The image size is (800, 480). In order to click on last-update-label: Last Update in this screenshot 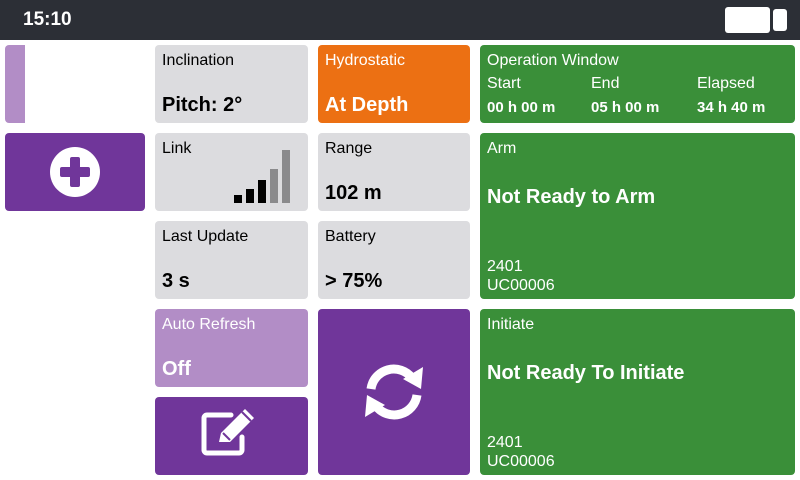, I will do `click(205, 236)`.